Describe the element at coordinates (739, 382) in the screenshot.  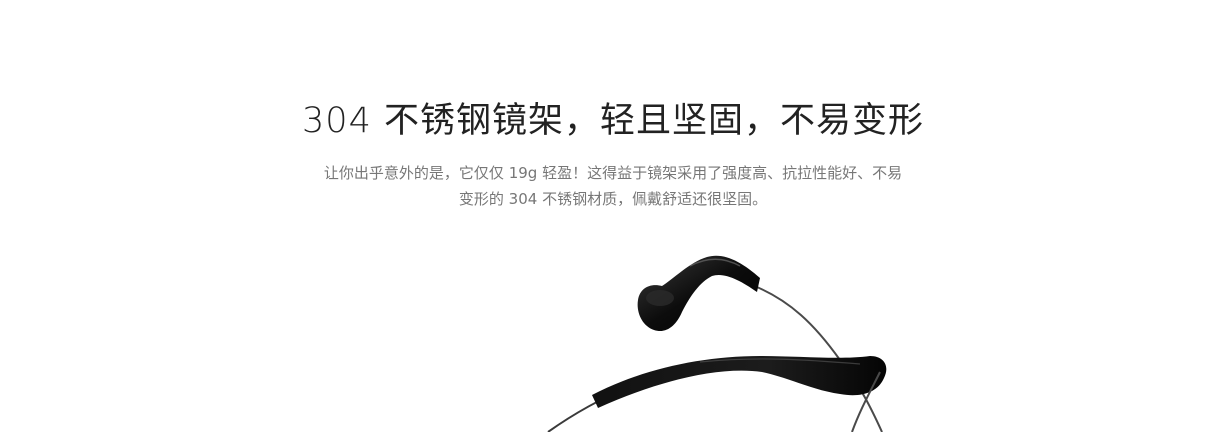
I see `lower-ear-tip` at that location.